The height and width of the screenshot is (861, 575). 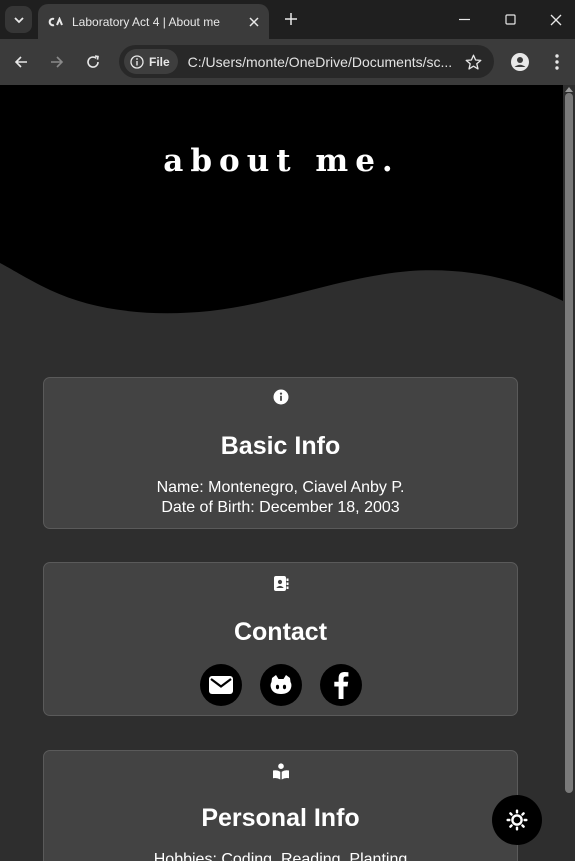 I want to click on theme-toggle-button, so click(x=517, y=820).